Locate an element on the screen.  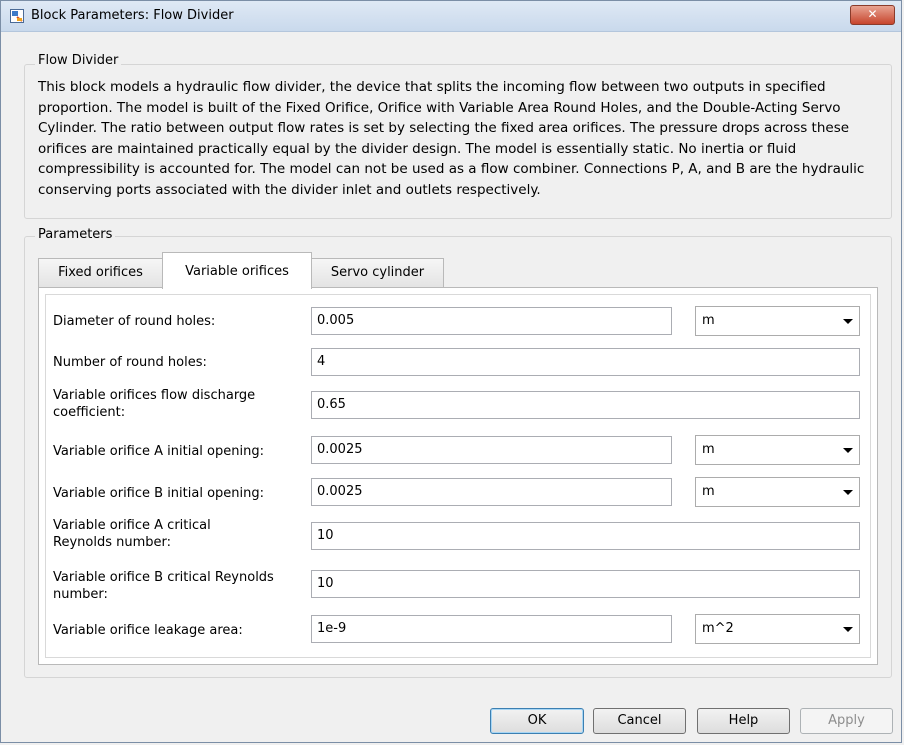
leakage-area-field: 1e-9 is located at coordinates (491, 629).